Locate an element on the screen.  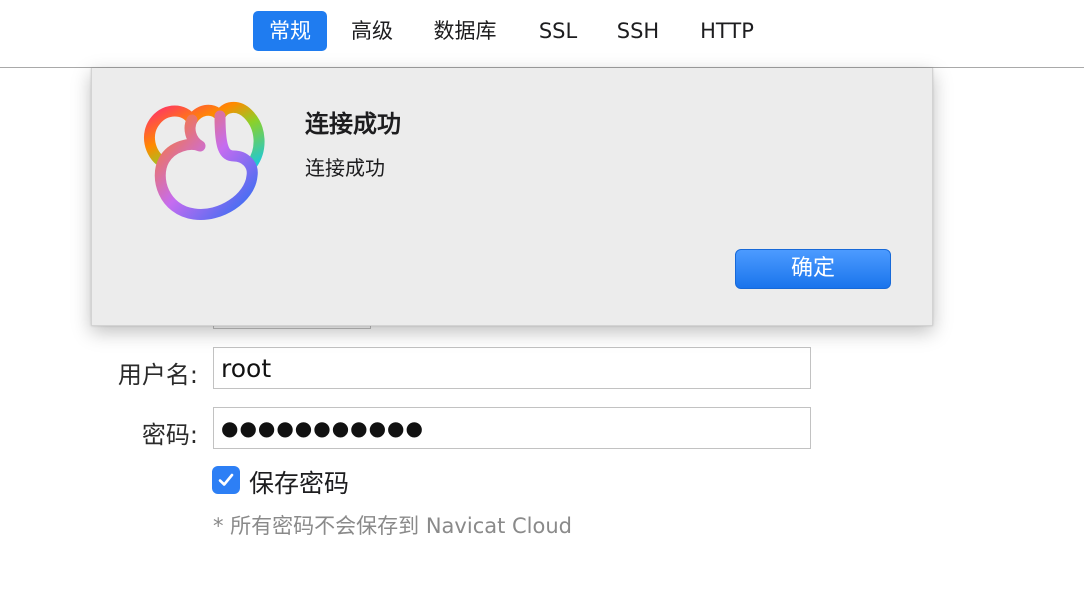
checkmark-icon is located at coordinates (226, 479).